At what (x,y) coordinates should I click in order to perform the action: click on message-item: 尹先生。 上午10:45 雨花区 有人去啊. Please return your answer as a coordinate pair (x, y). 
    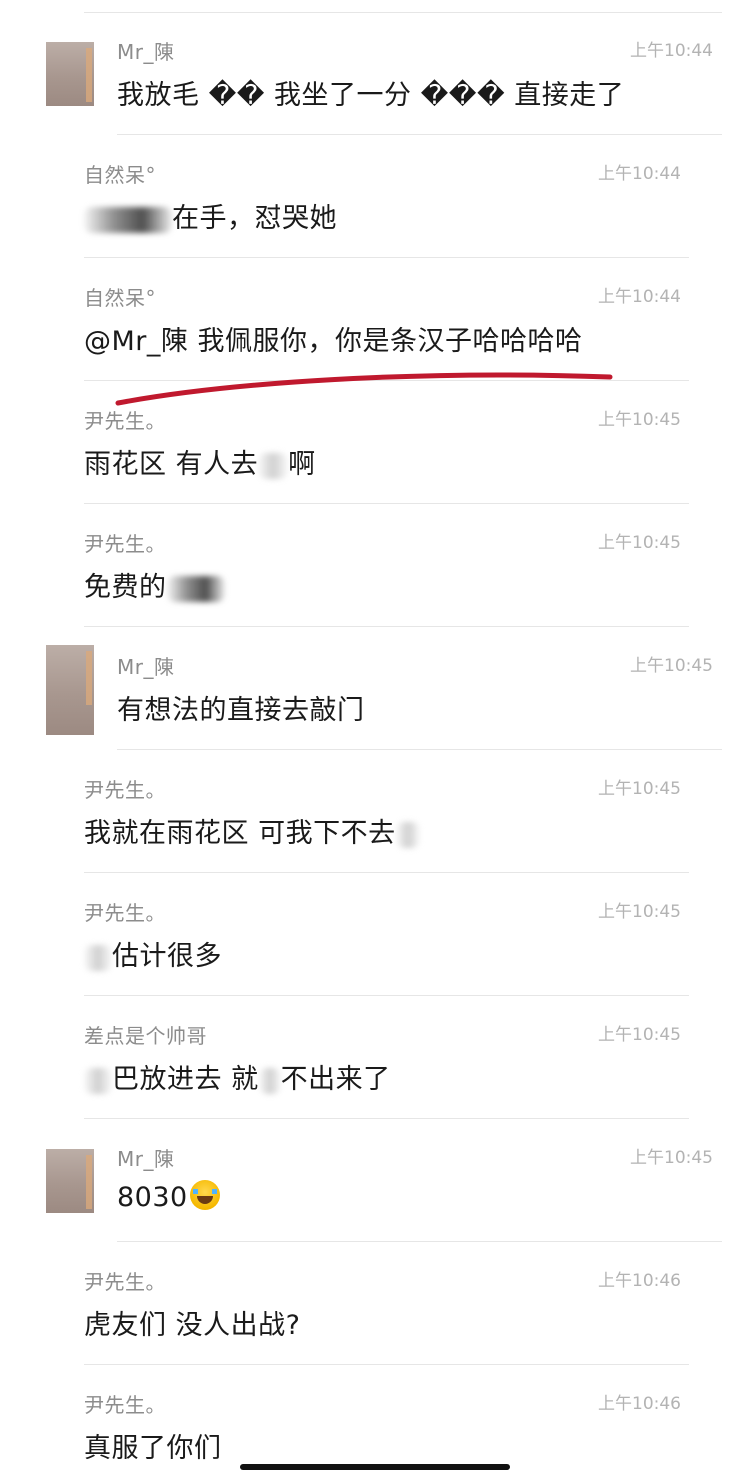
    Looking at the image, I should click on (375, 442).